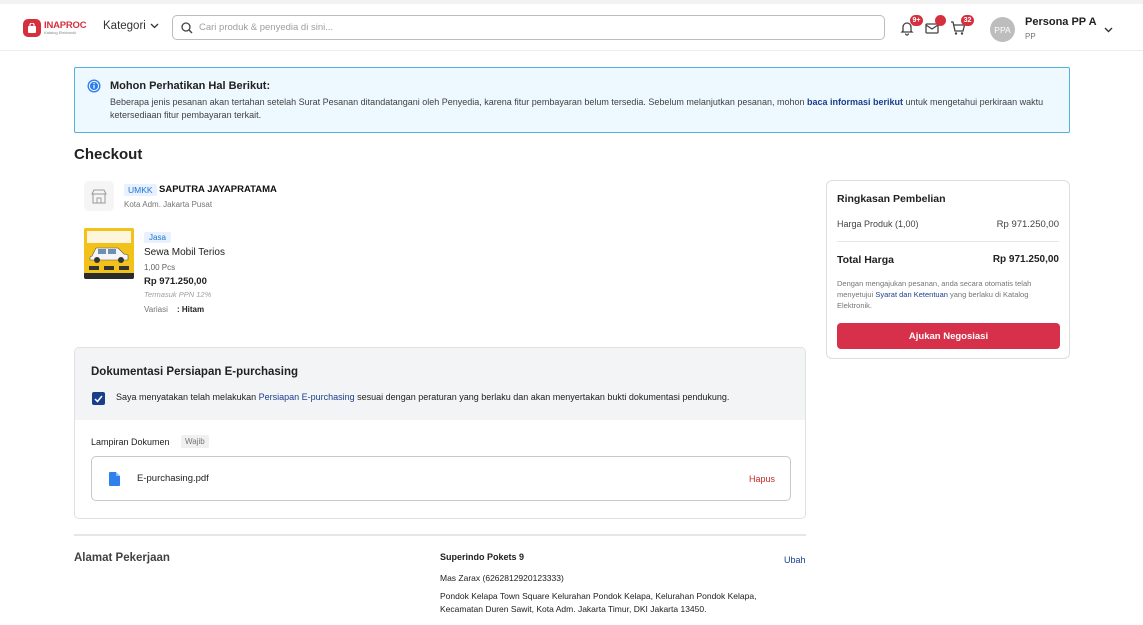 Image resolution: width=1143 pixels, height=625 pixels. What do you see at coordinates (307, 397) in the screenshot?
I see `persiapan-link: Persiapan E-purchasing` at bounding box center [307, 397].